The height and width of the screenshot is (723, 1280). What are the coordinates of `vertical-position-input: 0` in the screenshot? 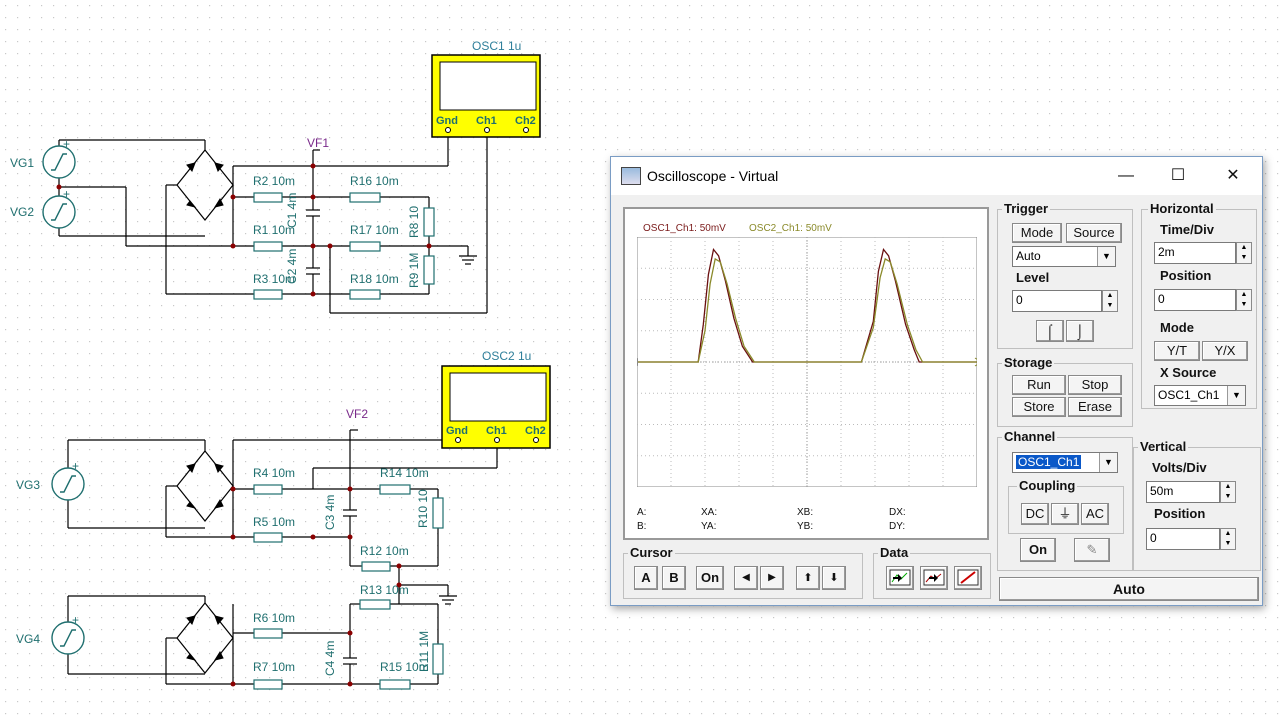 It's located at (1183, 539).